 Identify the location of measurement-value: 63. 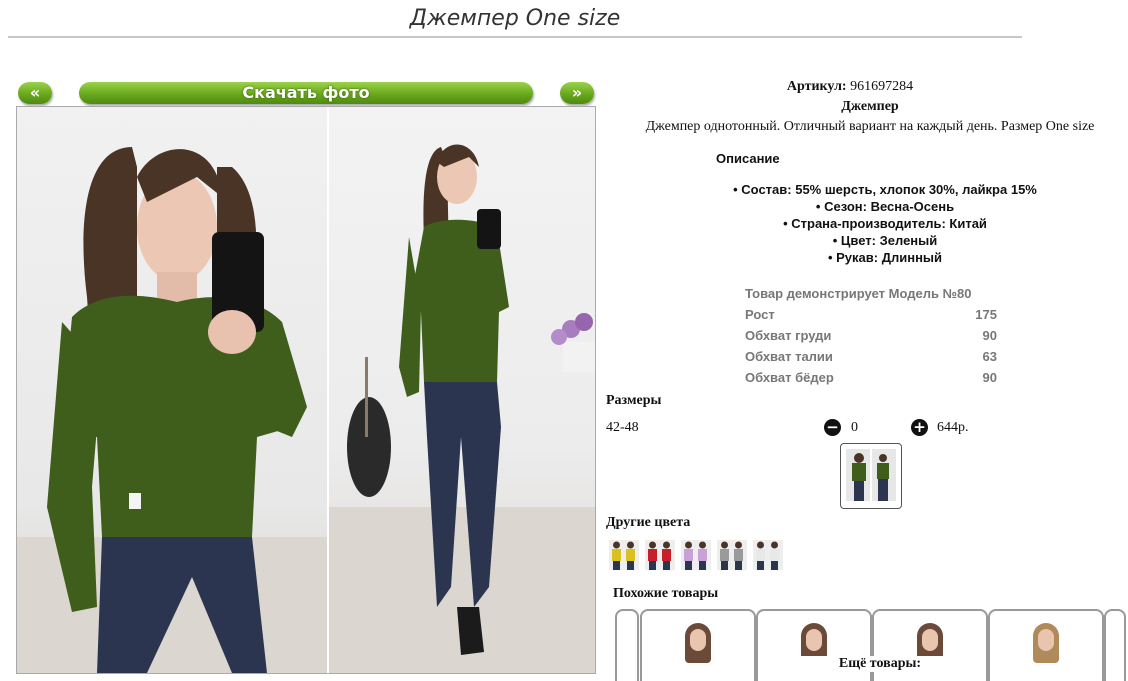
(989, 356).